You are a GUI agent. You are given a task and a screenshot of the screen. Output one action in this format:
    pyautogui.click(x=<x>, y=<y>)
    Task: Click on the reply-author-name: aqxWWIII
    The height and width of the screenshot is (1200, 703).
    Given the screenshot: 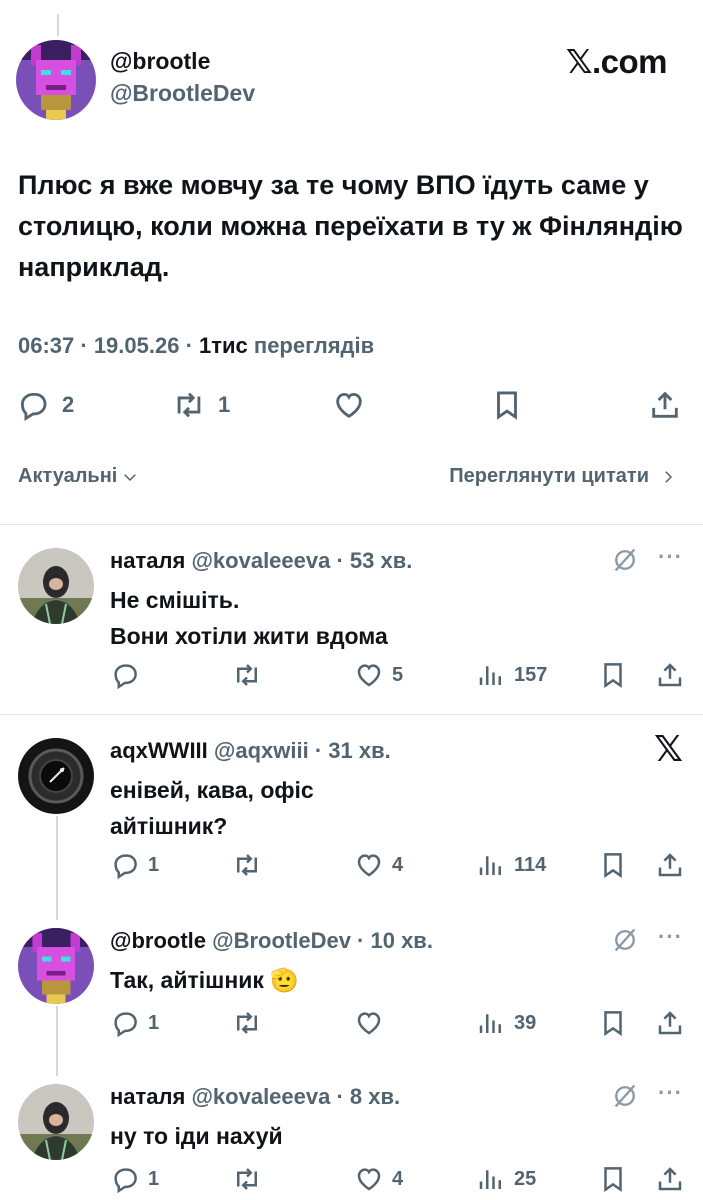 What is the action you would take?
    pyautogui.click(x=159, y=750)
    